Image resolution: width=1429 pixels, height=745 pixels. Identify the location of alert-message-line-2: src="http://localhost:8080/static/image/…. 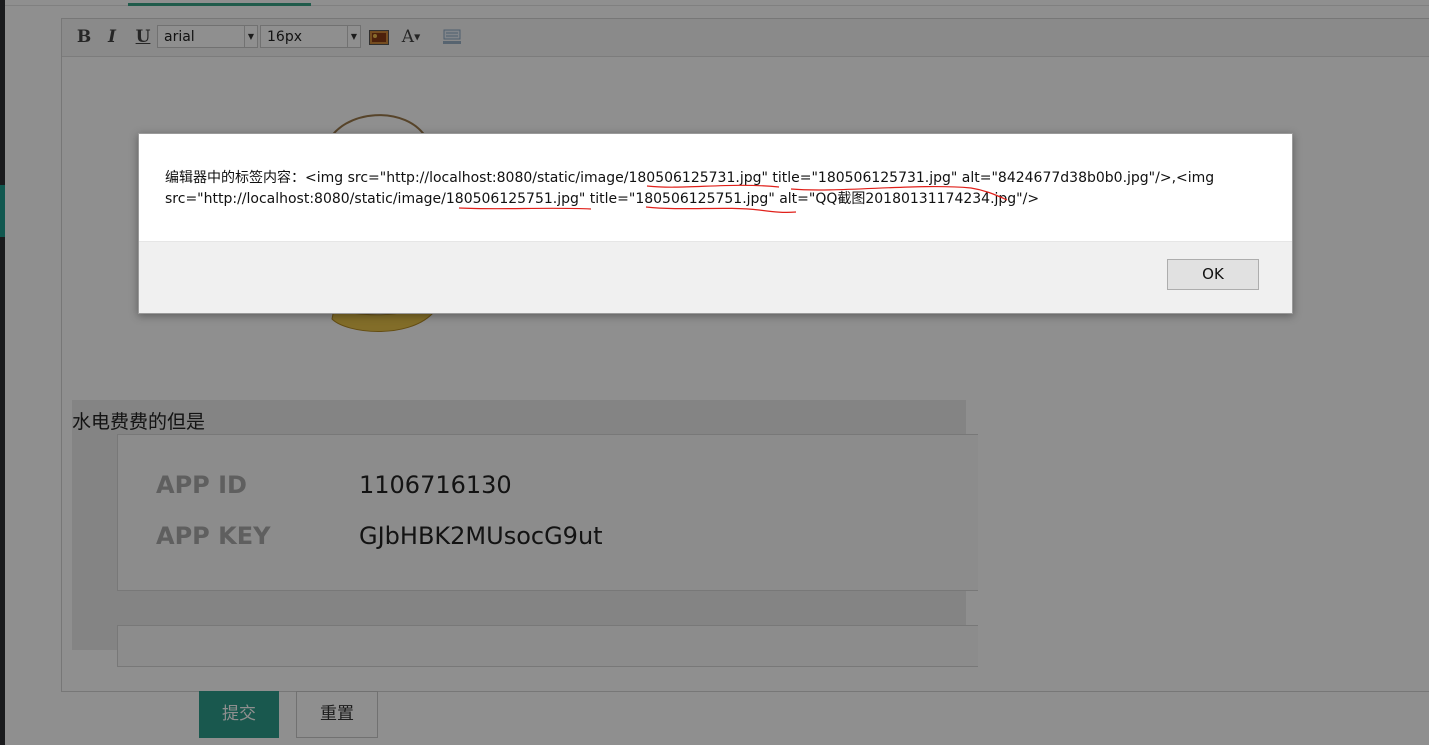
(602, 198).